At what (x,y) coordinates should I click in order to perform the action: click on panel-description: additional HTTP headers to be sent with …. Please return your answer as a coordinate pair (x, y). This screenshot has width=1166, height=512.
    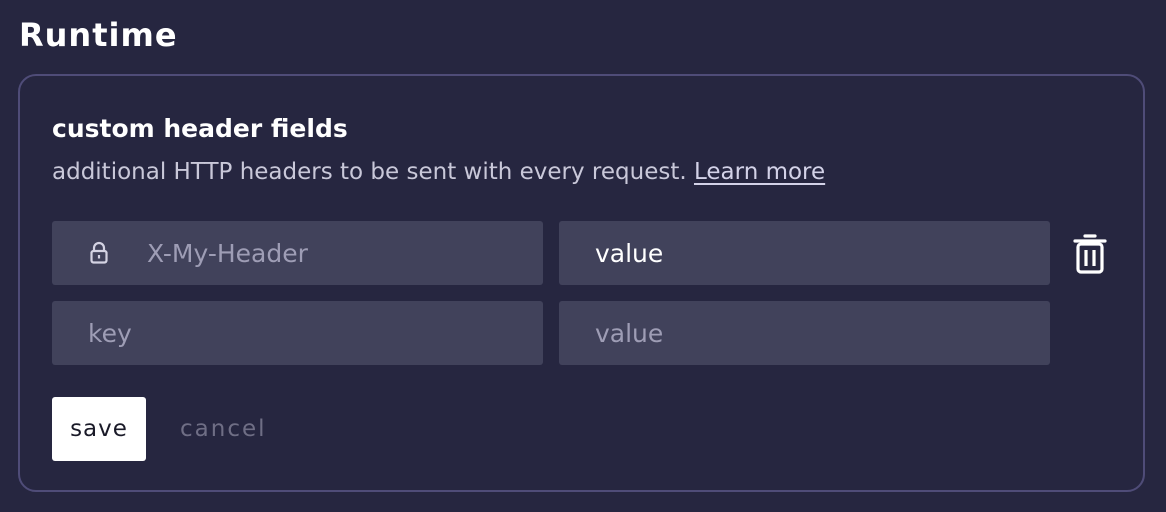
    Looking at the image, I should click on (438, 172).